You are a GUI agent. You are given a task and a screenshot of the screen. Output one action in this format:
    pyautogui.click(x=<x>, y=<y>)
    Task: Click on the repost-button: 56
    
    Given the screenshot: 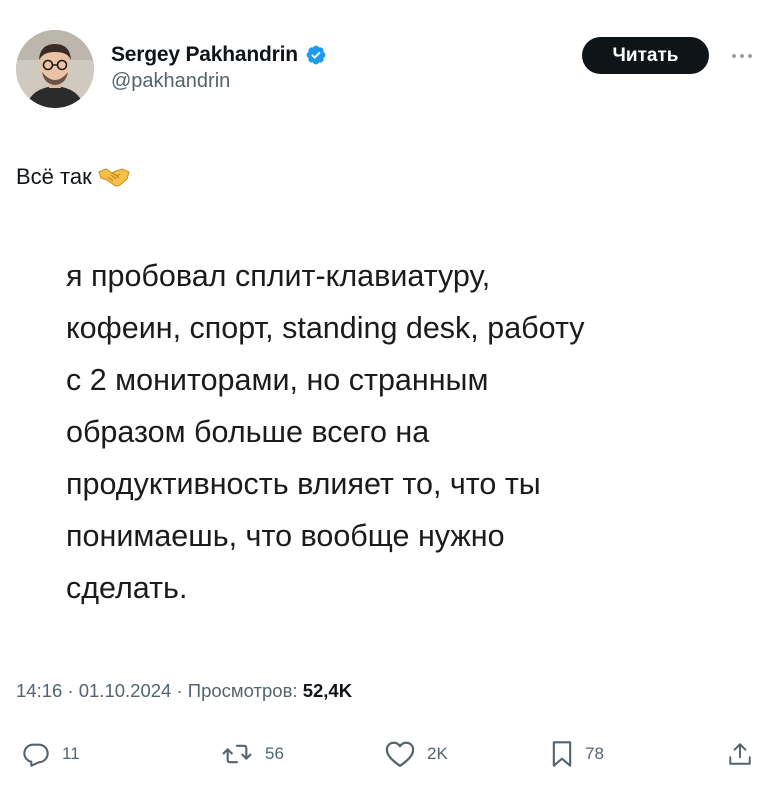 What is the action you would take?
    pyautogui.click(x=252, y=754)
    